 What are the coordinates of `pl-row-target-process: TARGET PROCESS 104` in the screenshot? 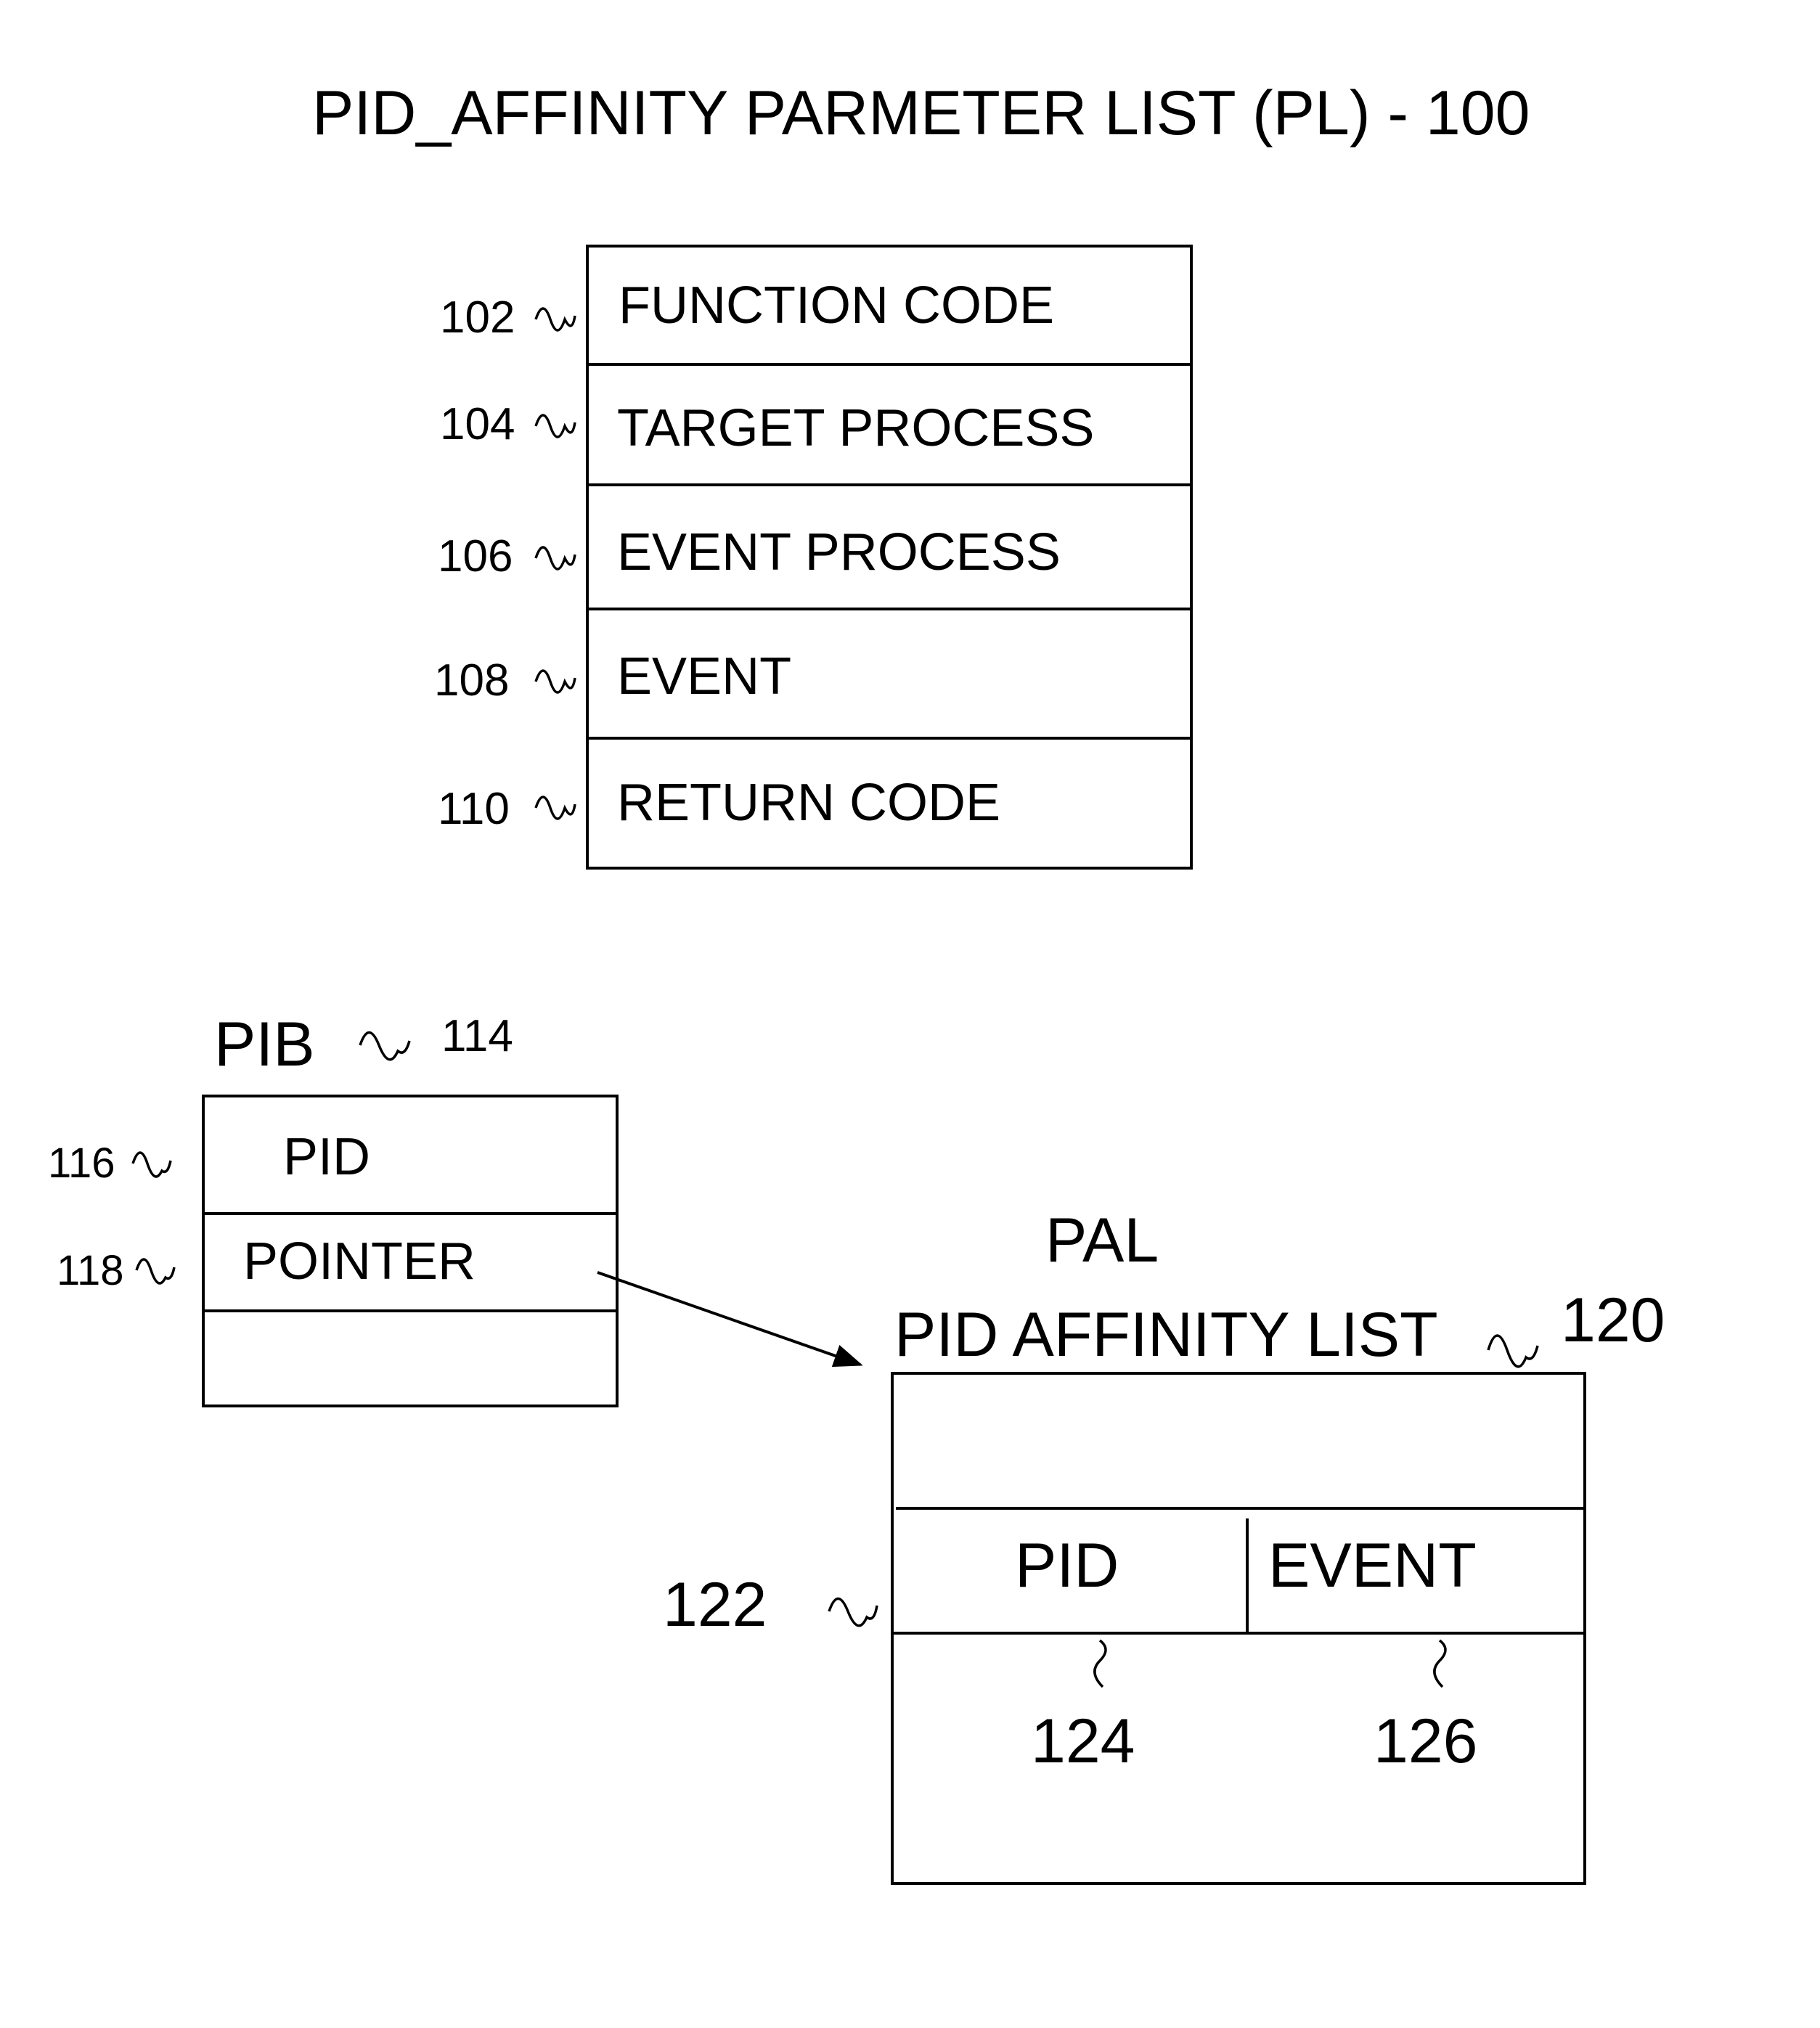 It's located at (767, 428).